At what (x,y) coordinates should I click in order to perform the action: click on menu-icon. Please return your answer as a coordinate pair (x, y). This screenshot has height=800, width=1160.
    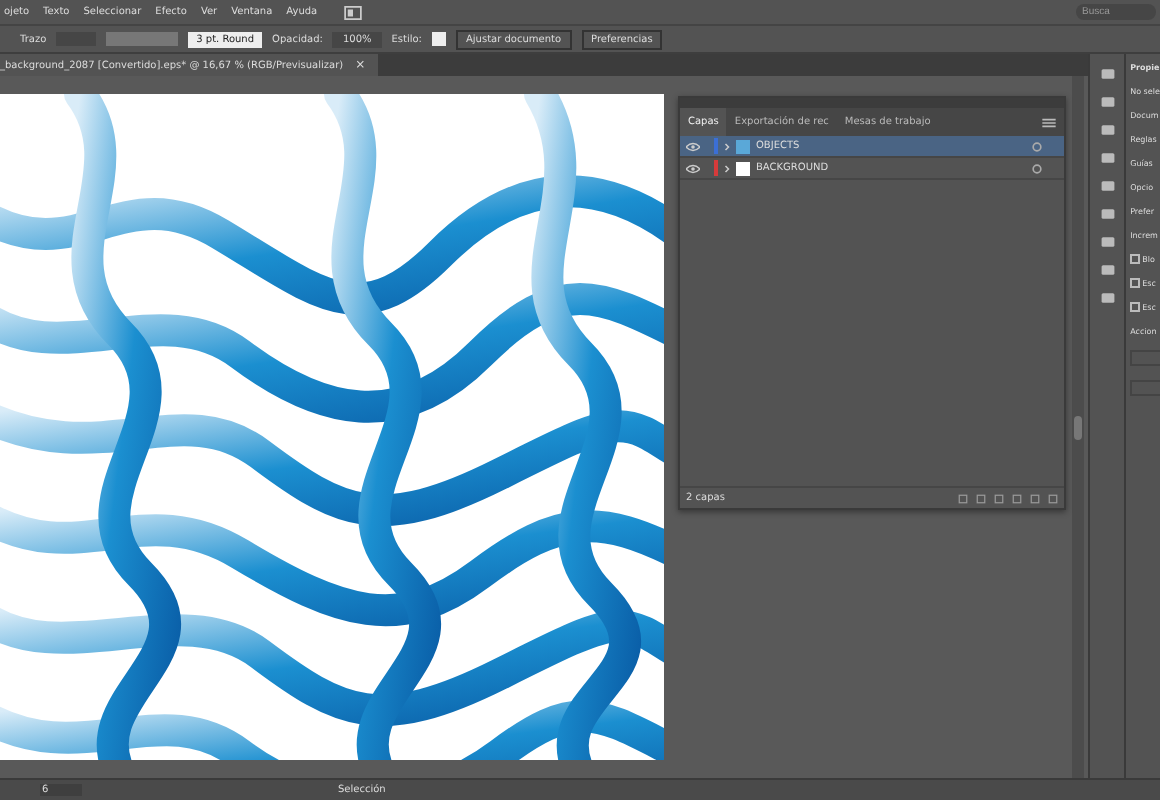
    Looking at the image, I should click on (1049, 122).